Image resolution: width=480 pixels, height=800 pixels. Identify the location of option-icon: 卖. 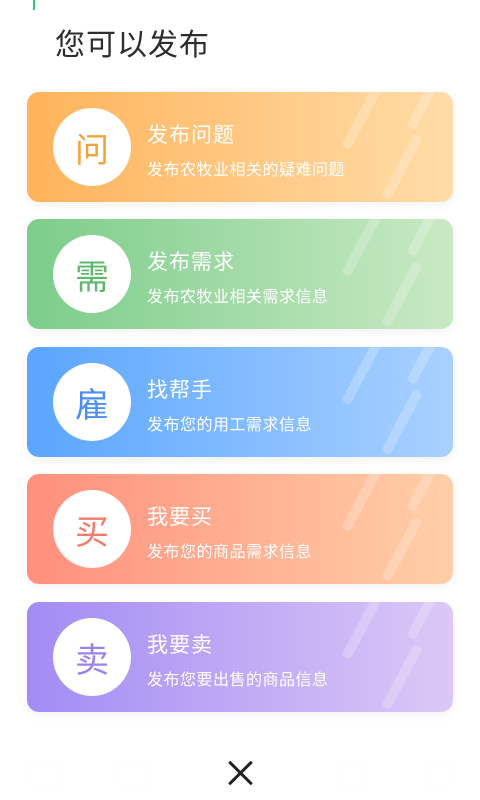
(92, 657).